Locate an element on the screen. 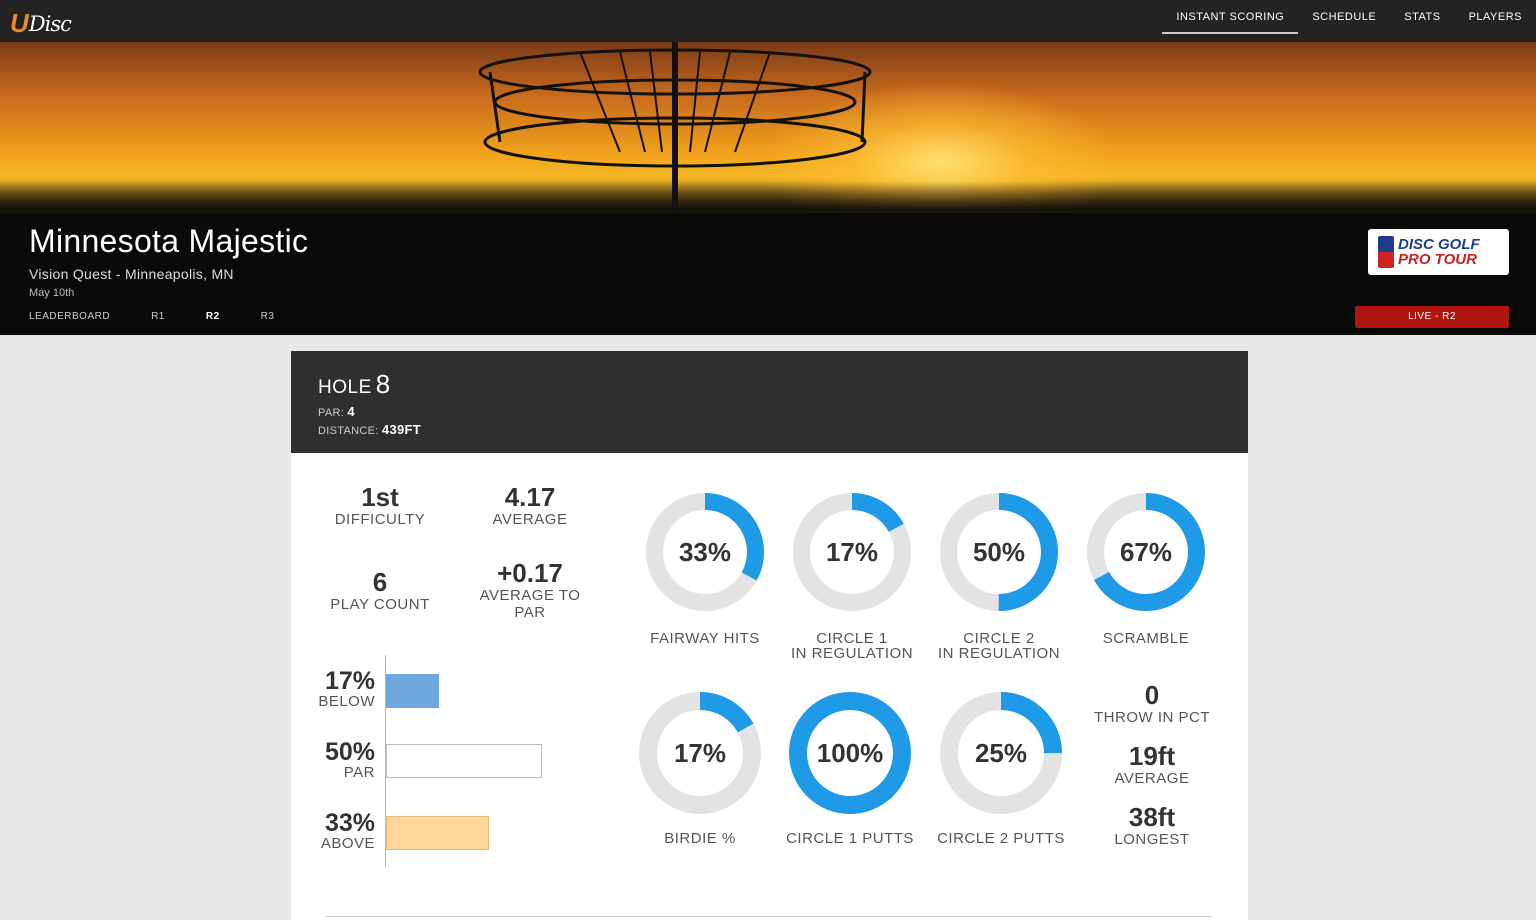 This screenshot has height=920, width=1536. play-count-value: 6 is located at coordinates (380, 582).